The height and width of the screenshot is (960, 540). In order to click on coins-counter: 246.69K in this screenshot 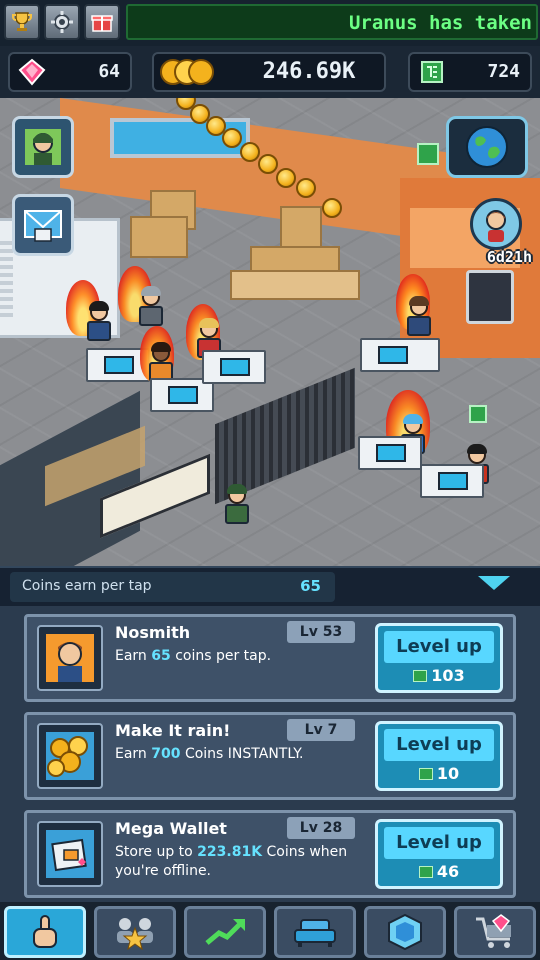, I will do `click(269, 72)`.